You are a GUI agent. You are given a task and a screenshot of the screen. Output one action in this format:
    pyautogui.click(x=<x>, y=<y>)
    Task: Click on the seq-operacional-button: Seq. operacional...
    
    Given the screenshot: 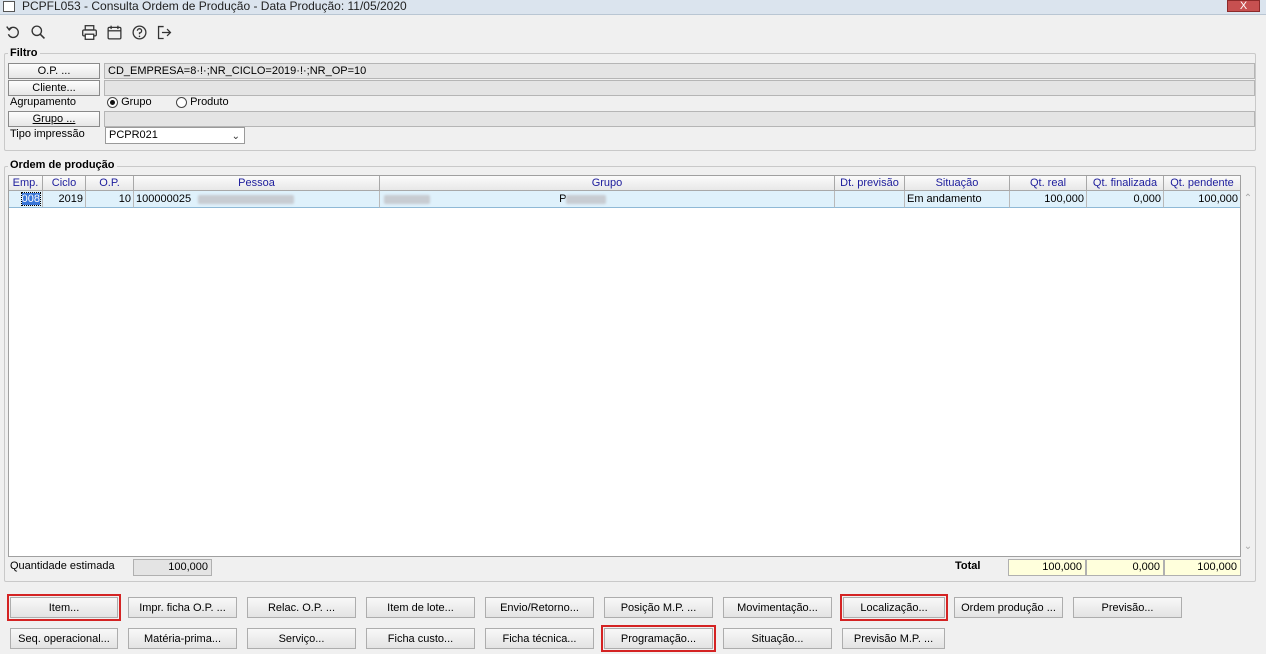 What is the action you would take?
    pyautogui.click(x=64, y=638)
    